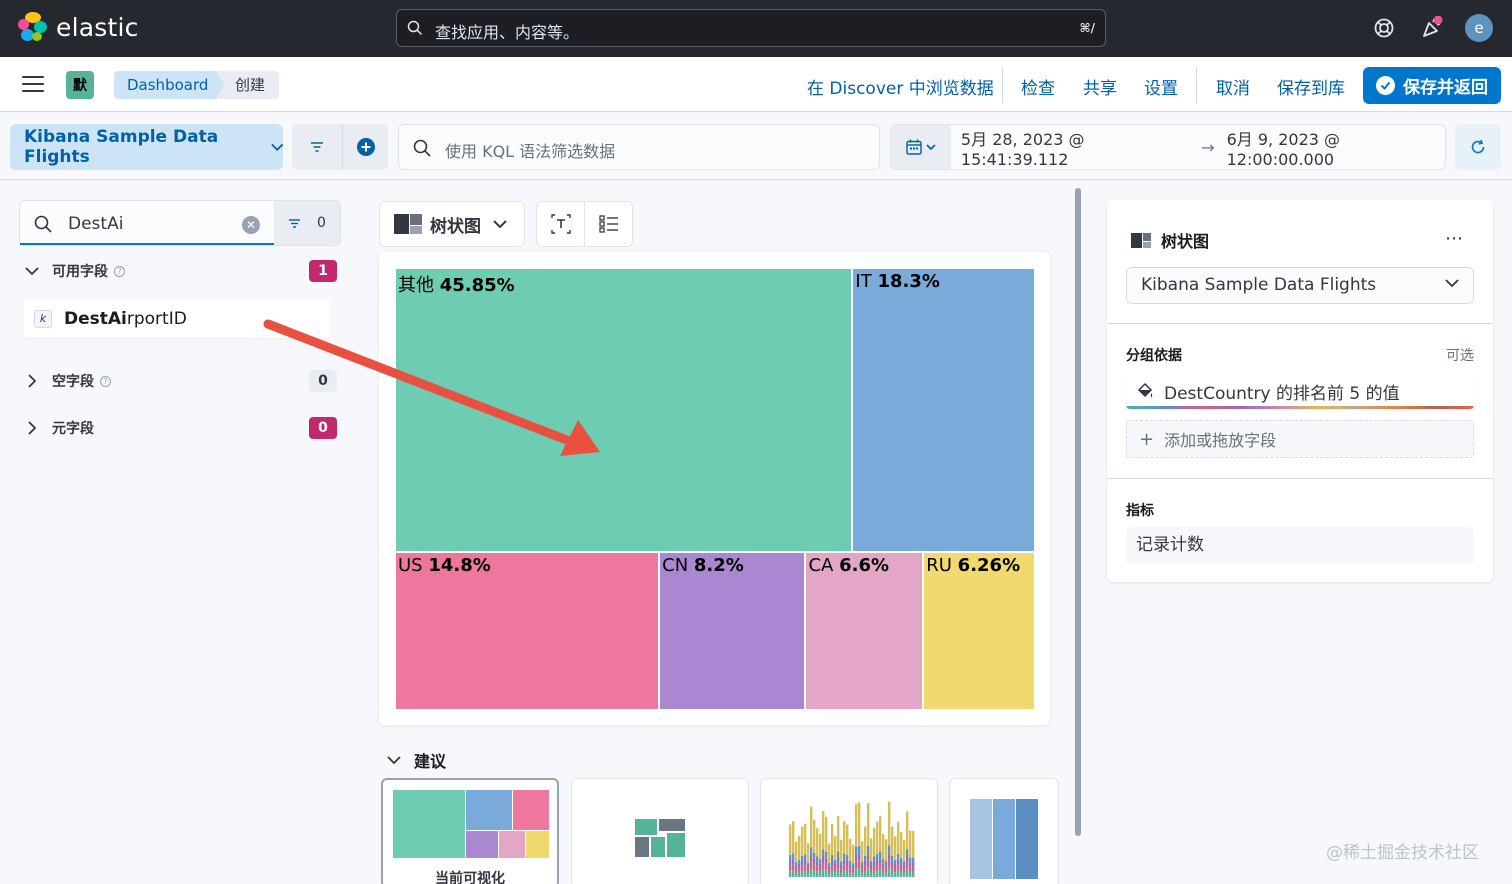 The height and width of the screenshot is (884, 1512). I want to click on field-item-destairportid: k DestAirportID, so click(177, 319).